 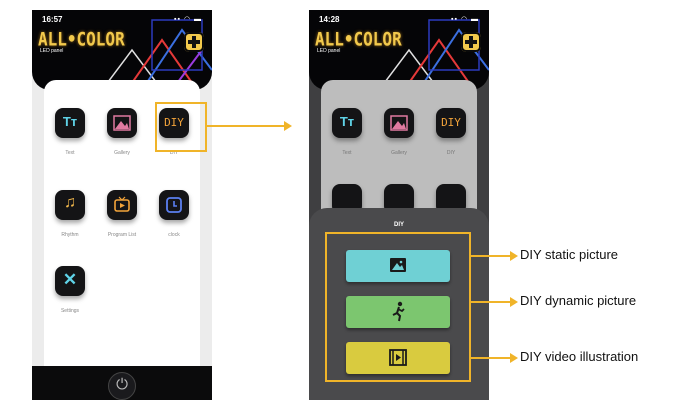 I want to click on app-clock: clock, so click(x=174, y=214).